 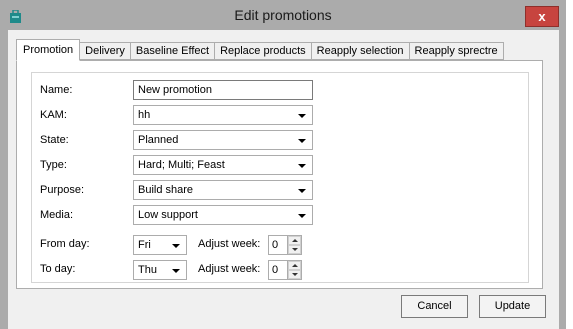 I want to click on tab-baseline-effect: Baseline Effect, so click(x=173, y=51).